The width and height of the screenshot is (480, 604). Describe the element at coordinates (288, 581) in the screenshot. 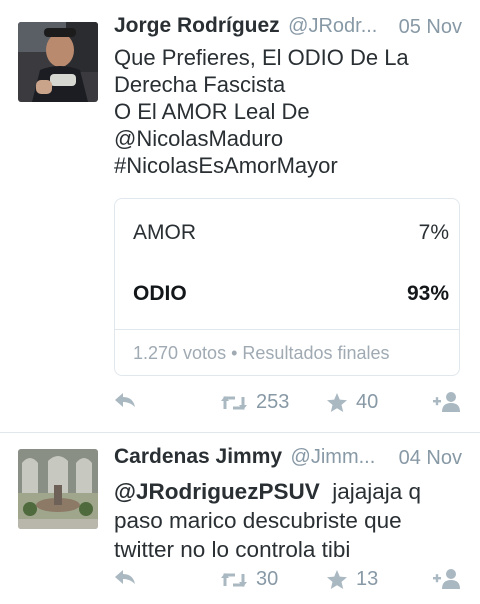

I see `tweet-actions: 30 13` at that location.